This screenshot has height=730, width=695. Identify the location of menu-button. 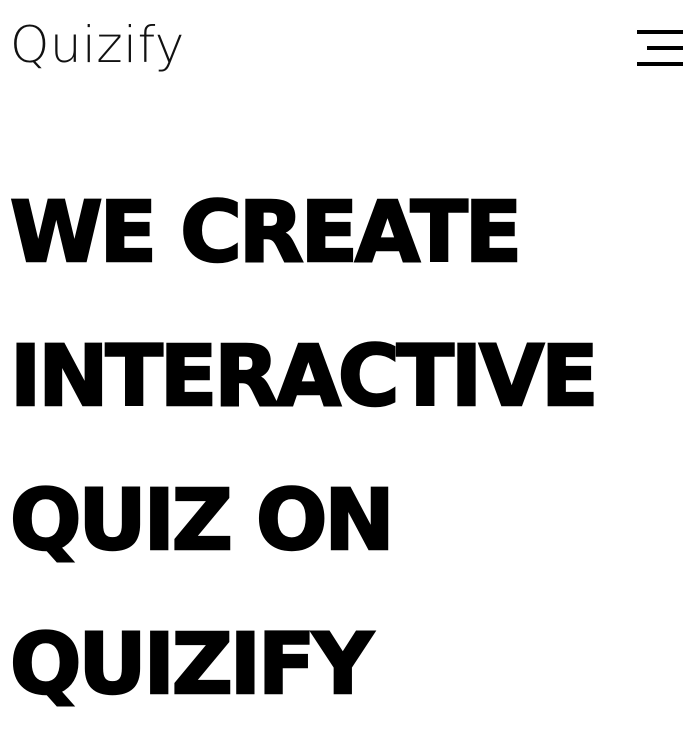
(658, 50).